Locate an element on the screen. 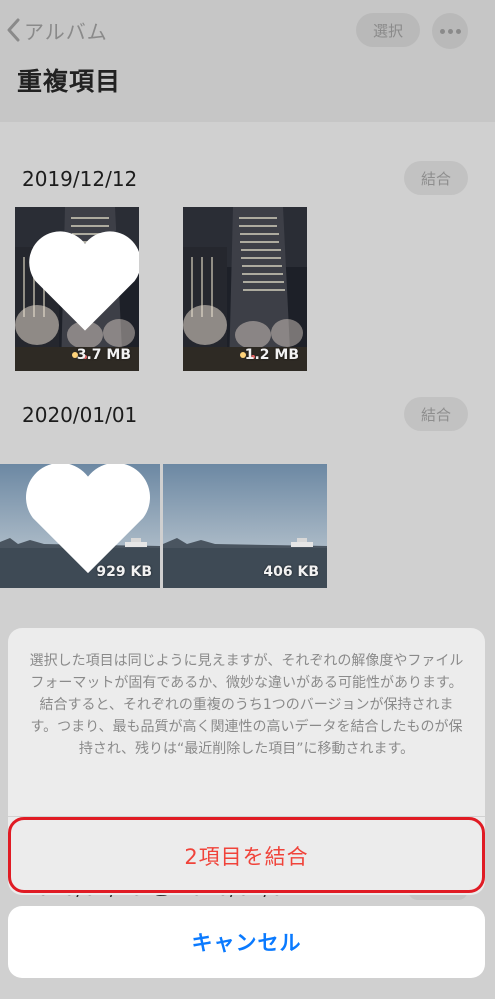 Image resolution: width=495 pixels, height=999 pixels. page-title: 重複項目 is located at coordinates (69, 81).